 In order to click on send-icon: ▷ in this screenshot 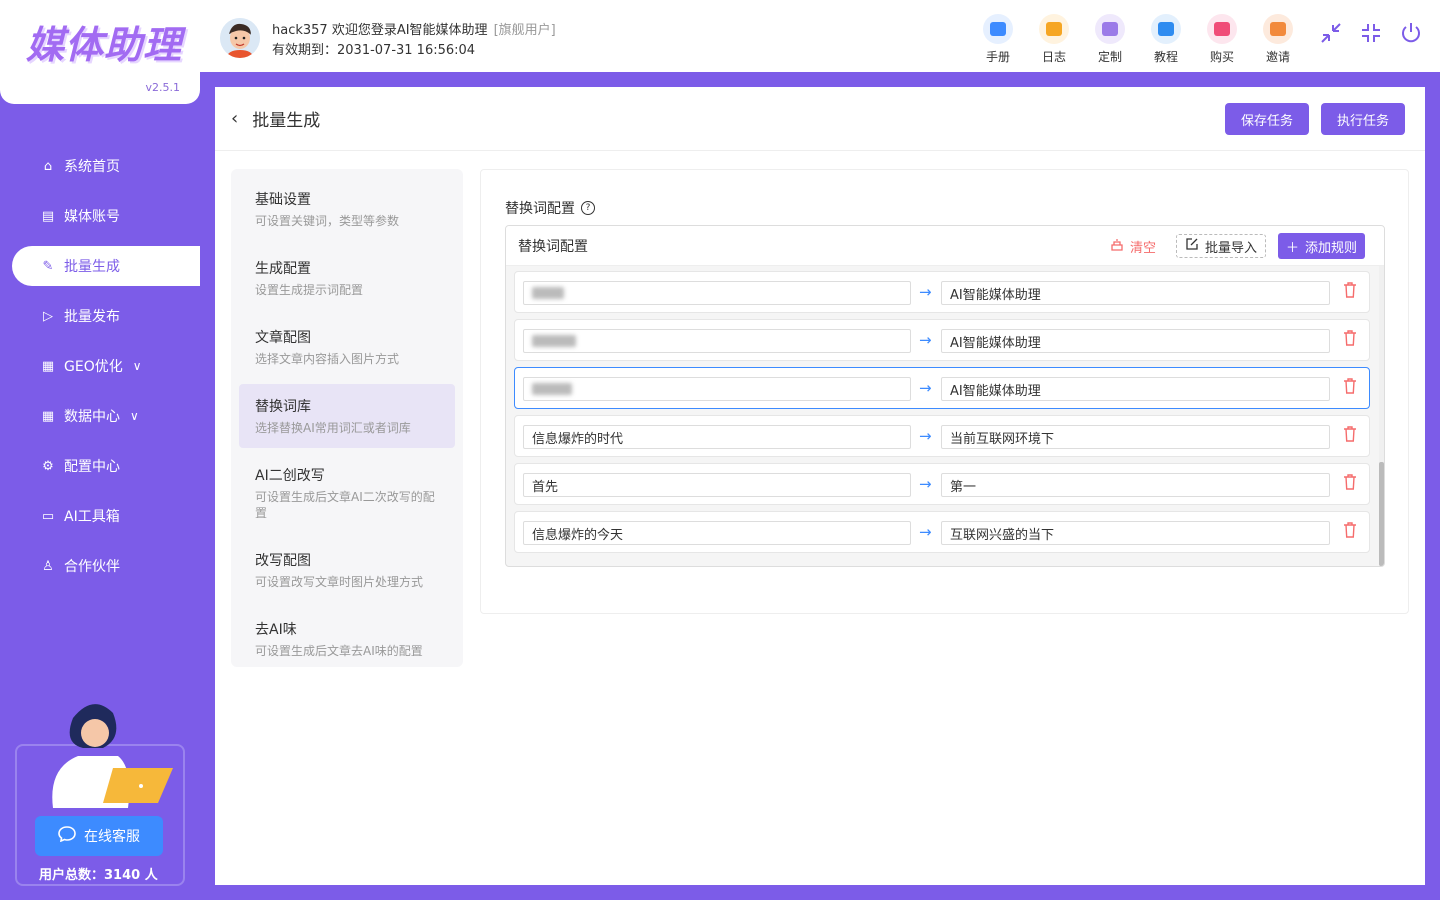, I will do `click(48, 316)`.